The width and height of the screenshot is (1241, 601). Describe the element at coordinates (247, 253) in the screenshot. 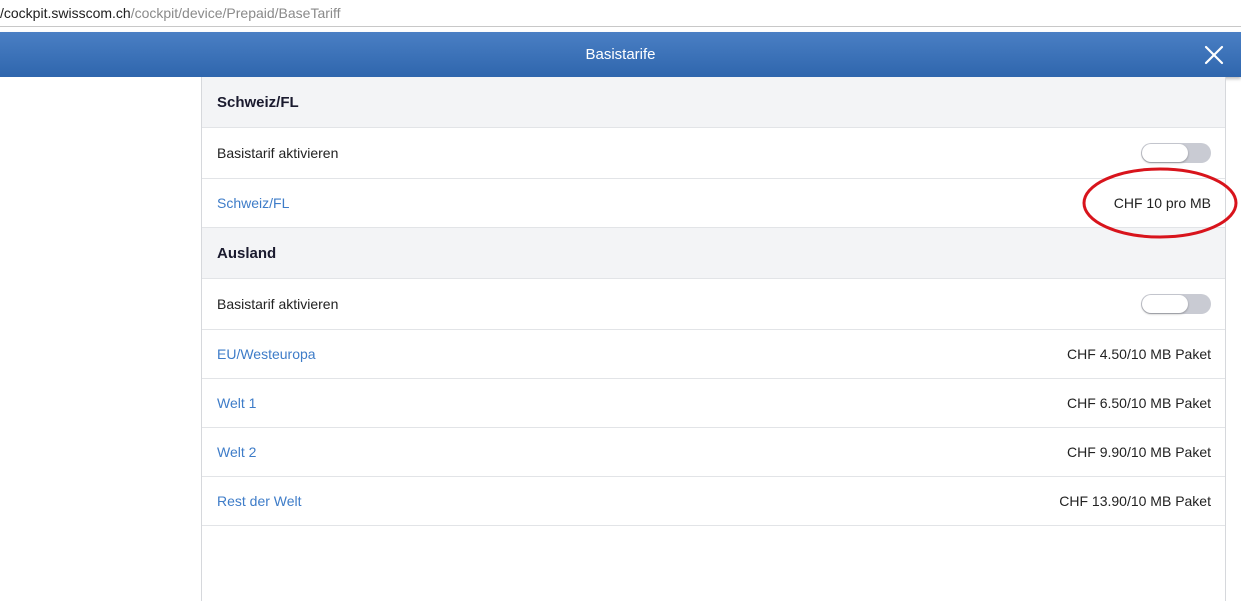

I see `section-title-abroad: Ausland` at that location.